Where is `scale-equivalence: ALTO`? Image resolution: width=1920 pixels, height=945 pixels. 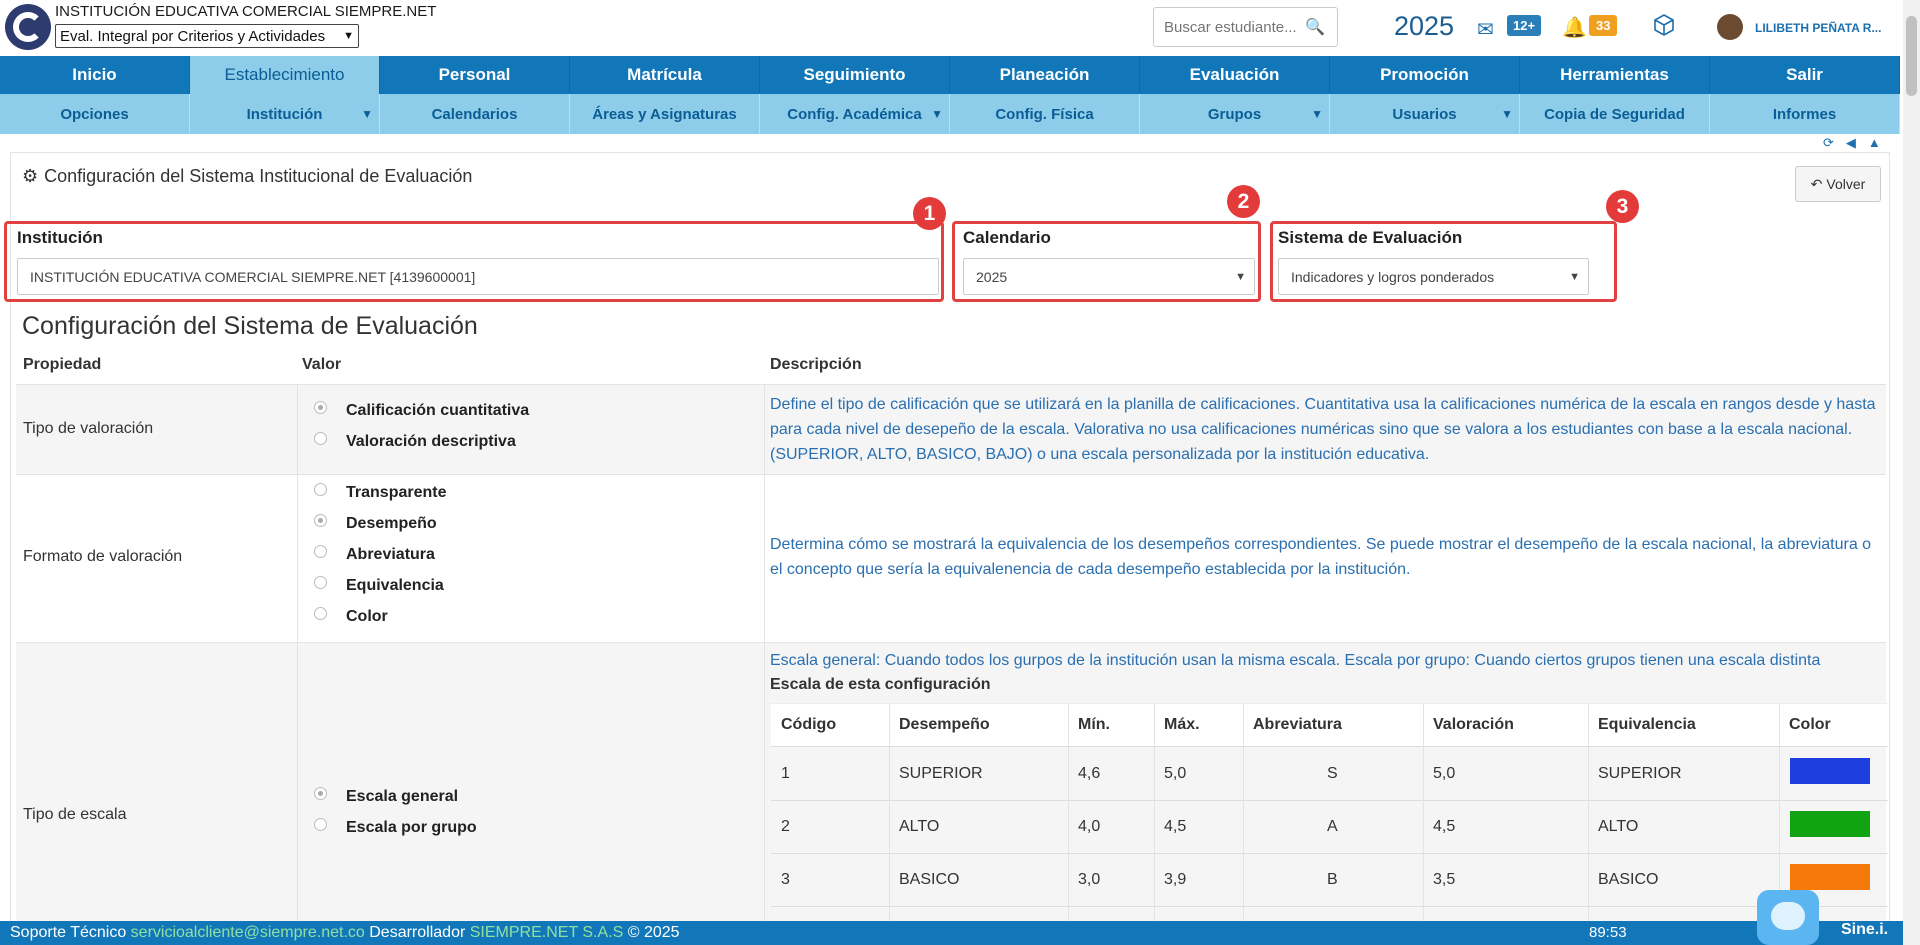 scale-equivalence: ALTO is located at coordinates (1618, 826).